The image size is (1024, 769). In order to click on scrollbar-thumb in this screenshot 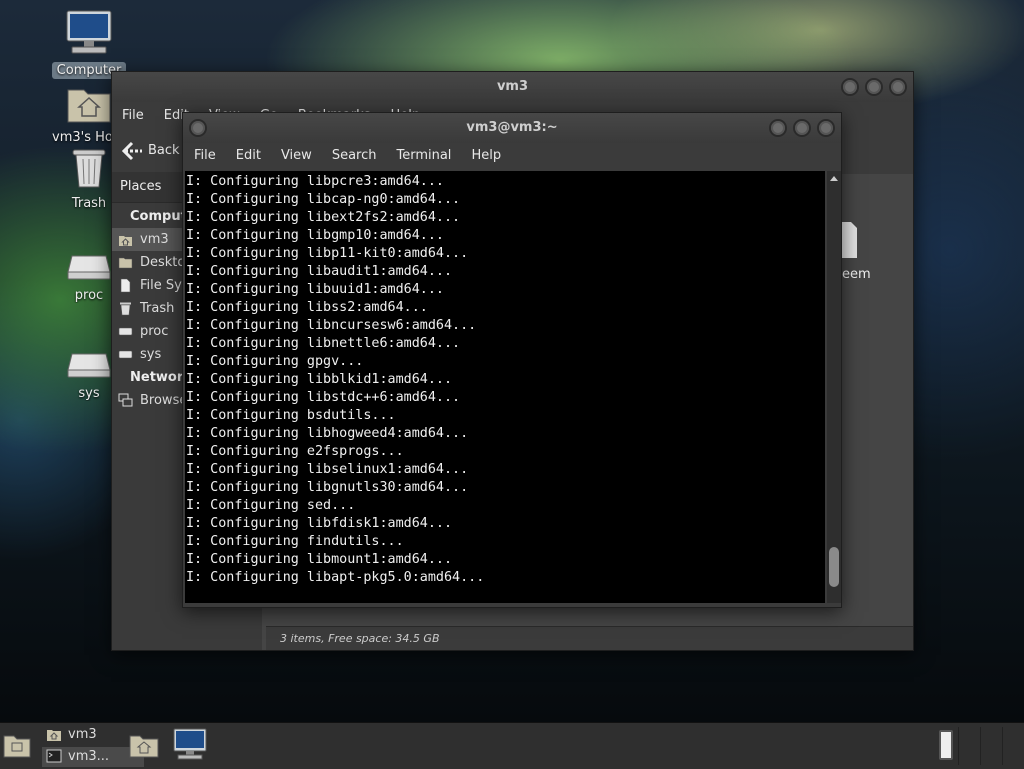, I will do `click(834, 567)`.